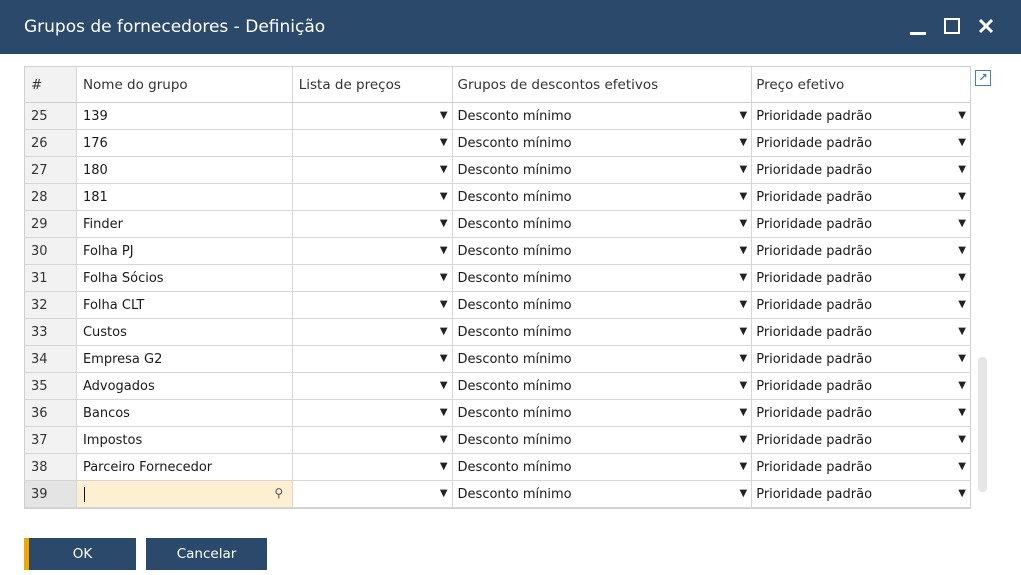 This screenshot has height=575, width=1021. I want to click on vertical-scrollbar, so click(982, 424).